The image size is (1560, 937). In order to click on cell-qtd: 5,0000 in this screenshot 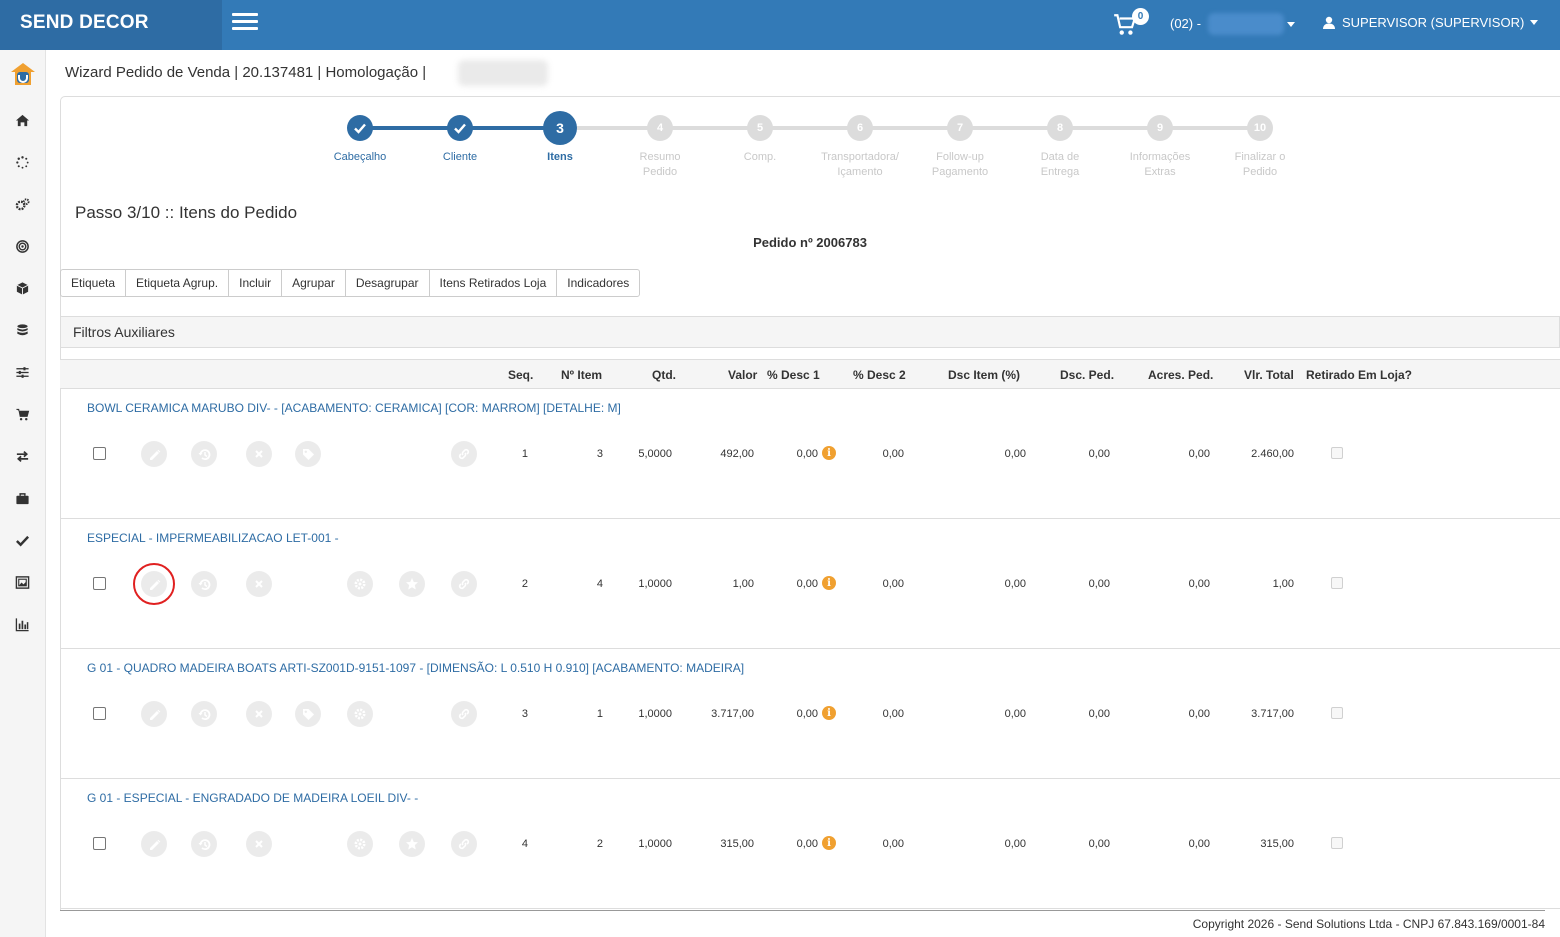, I will do `click(655, 454)`.